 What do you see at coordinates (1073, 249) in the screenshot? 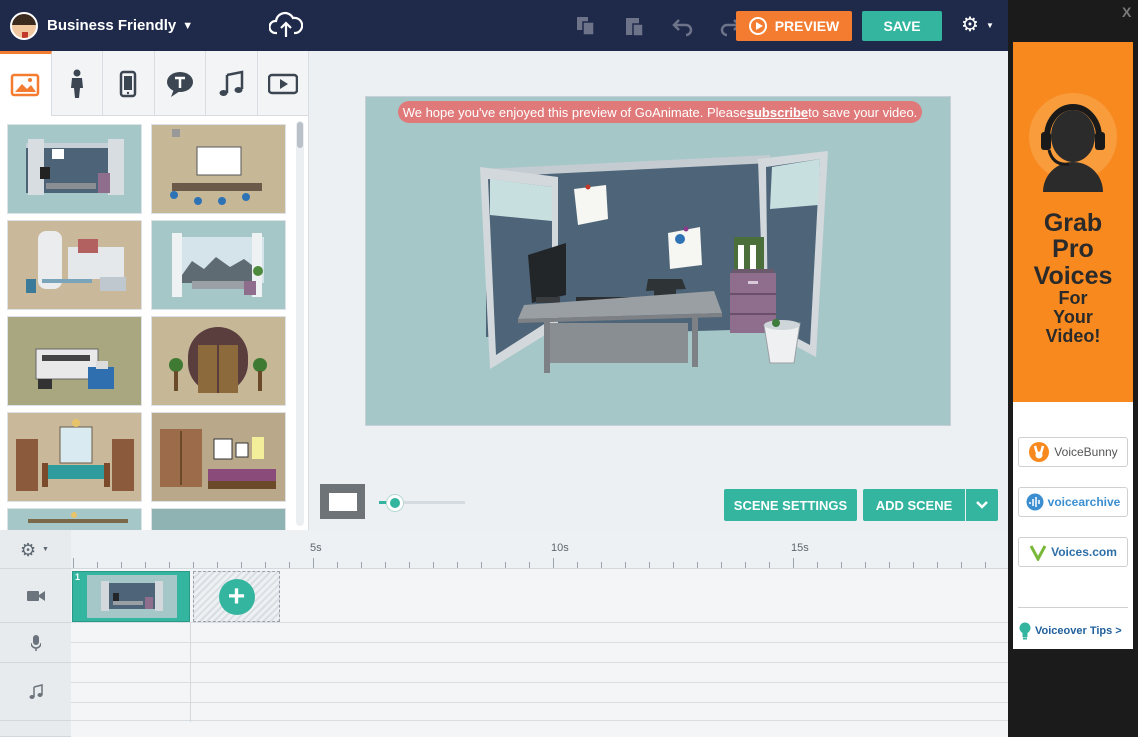
I see `ad-headline-line: Pro` at bounding box center [1073, 249].